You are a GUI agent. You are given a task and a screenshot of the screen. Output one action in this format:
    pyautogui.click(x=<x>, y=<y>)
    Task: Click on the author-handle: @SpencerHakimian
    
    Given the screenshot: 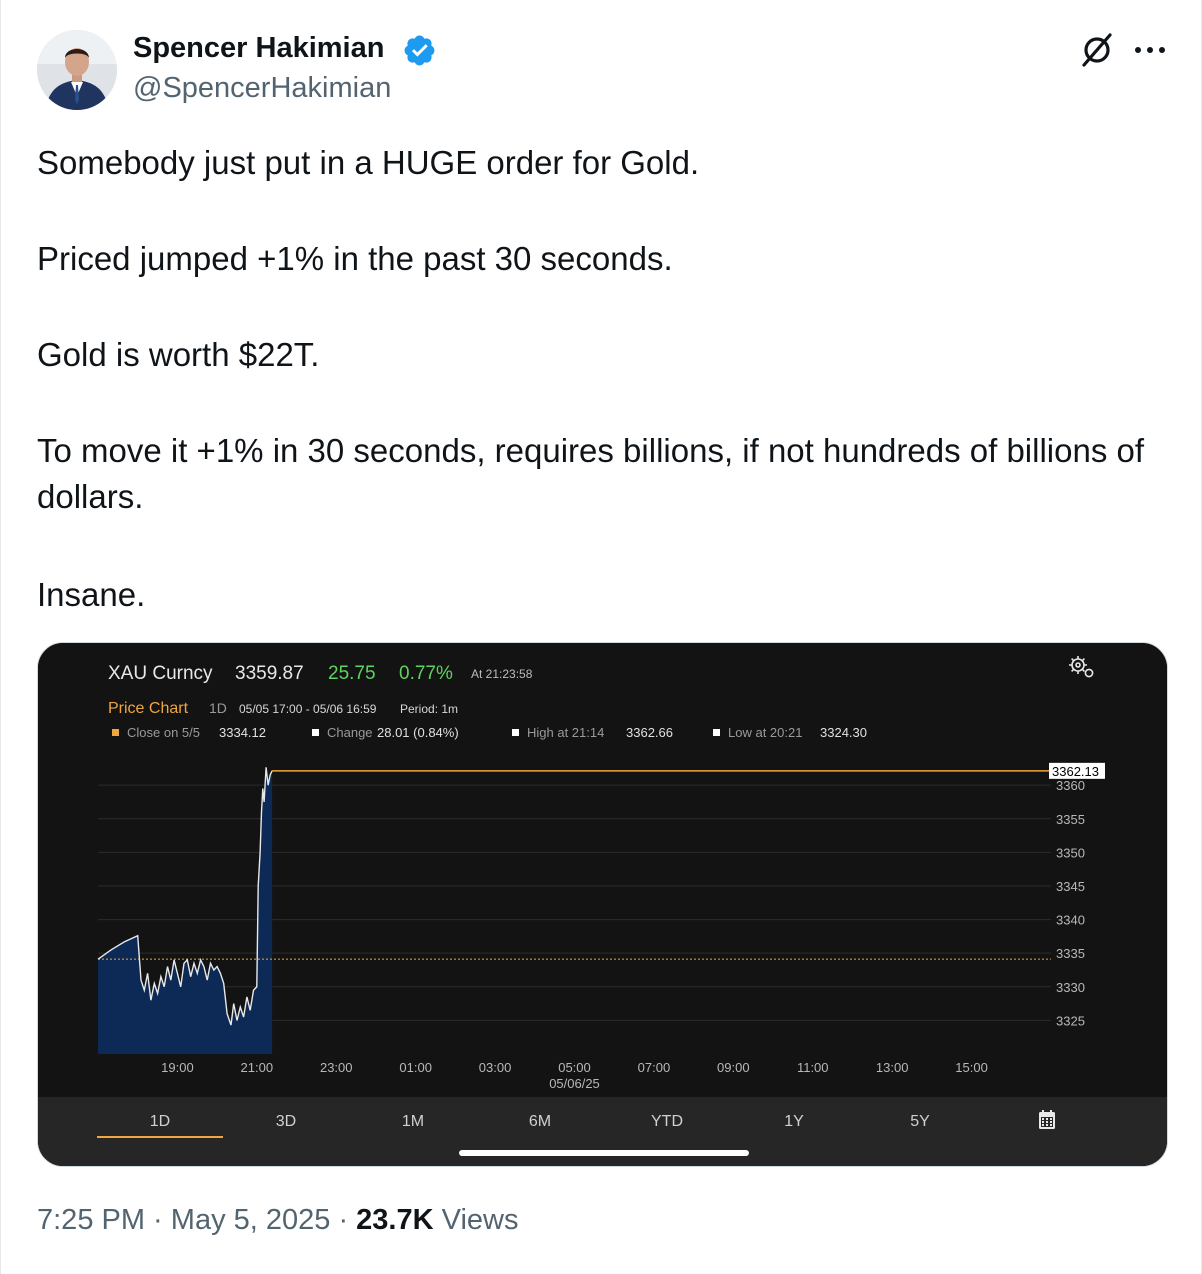 What is the action you would take?
    pyautogui.click(x=262, y=88)
    